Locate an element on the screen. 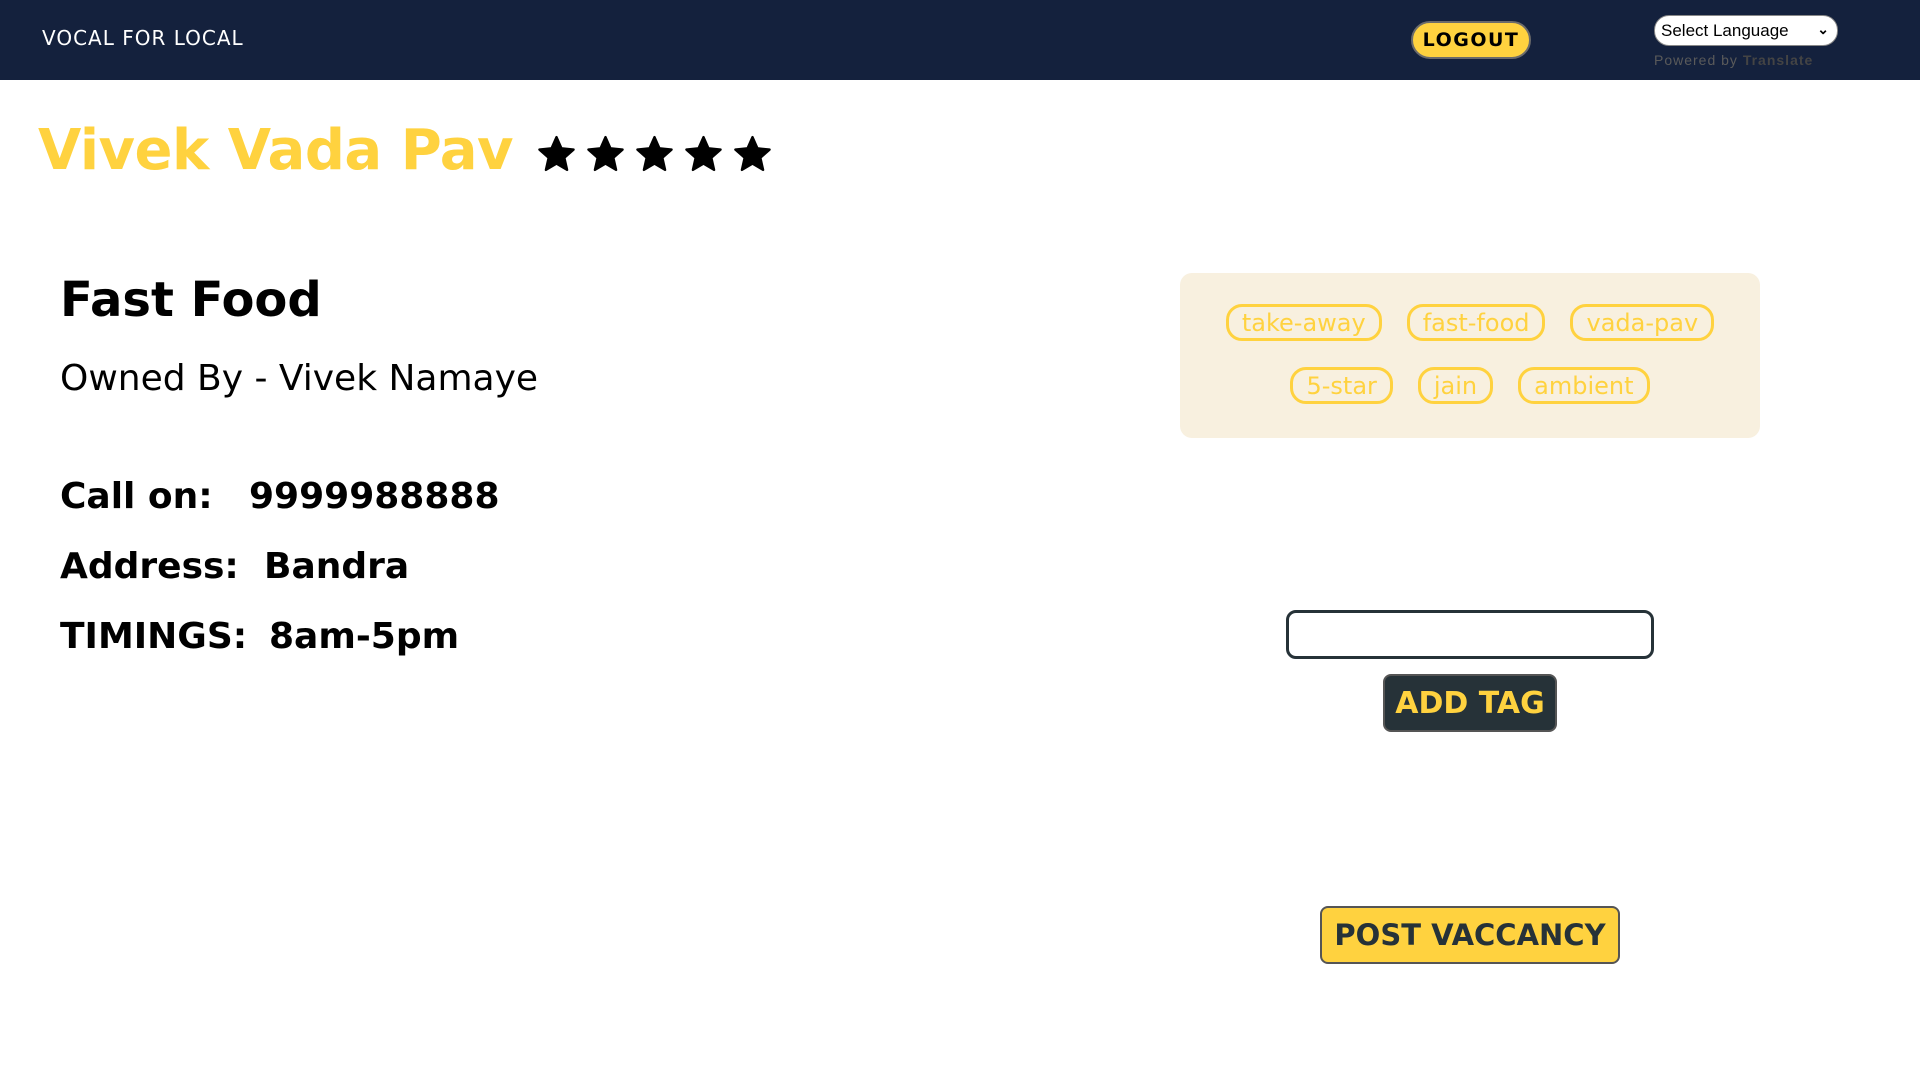 Image resolution: width=1920 pixels, height=1080 pixels. shop-category: Fast Food is located at coordinates (191, 300).